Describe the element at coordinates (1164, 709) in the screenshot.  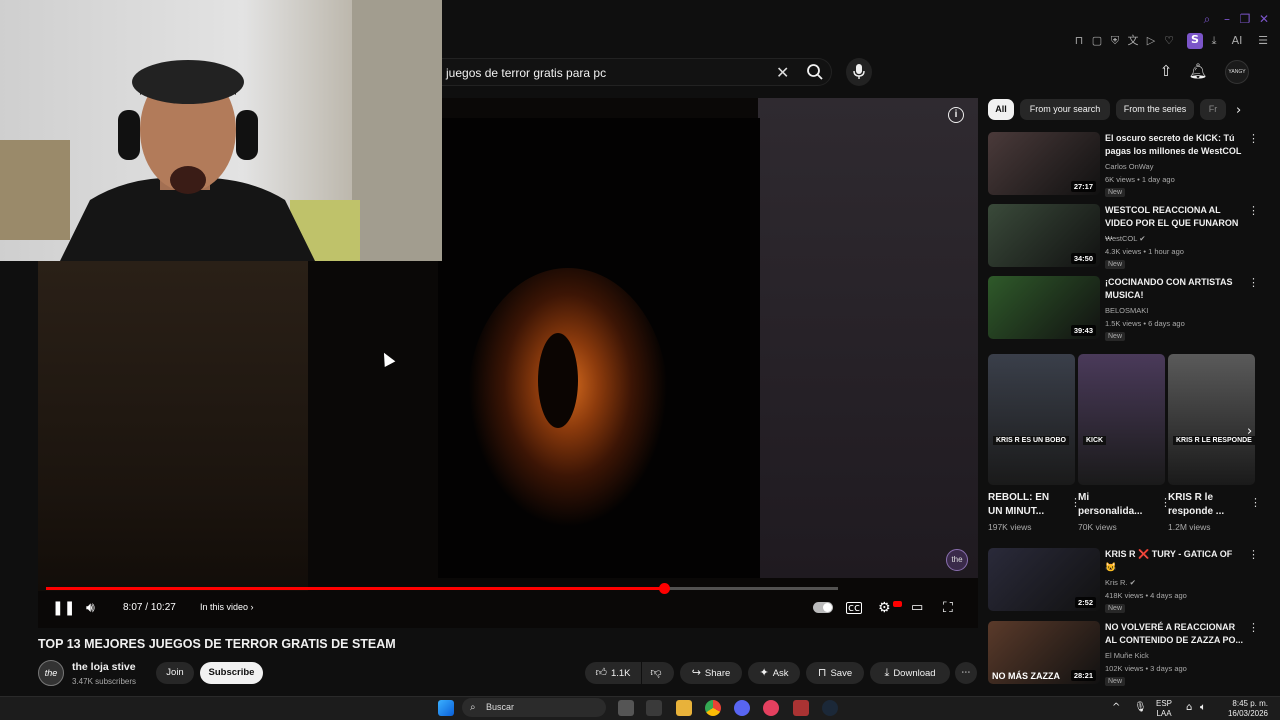
I see `language-indicator: ESP LAA` at that location.